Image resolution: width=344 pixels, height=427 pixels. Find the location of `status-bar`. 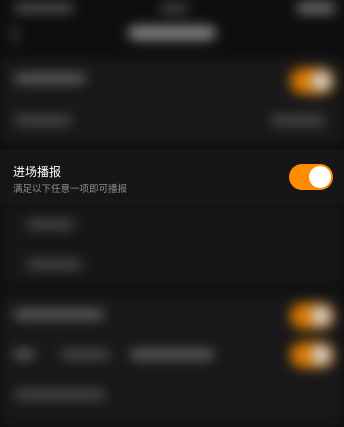

status-bar is located at coordinates (172, 11).